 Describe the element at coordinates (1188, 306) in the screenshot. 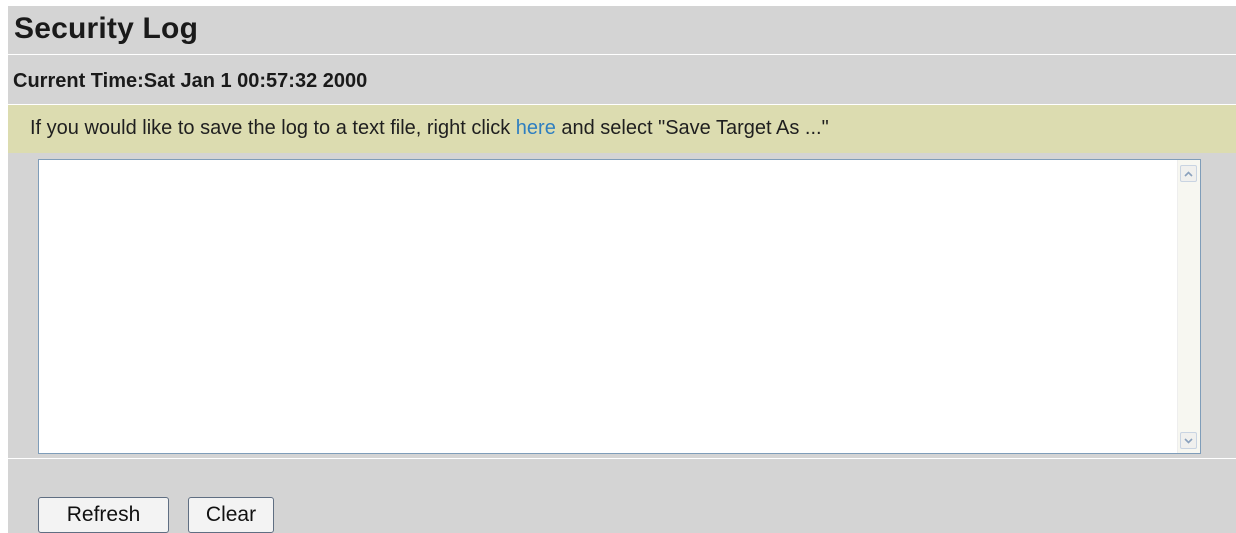

I see `log-scrollbar` at that location.